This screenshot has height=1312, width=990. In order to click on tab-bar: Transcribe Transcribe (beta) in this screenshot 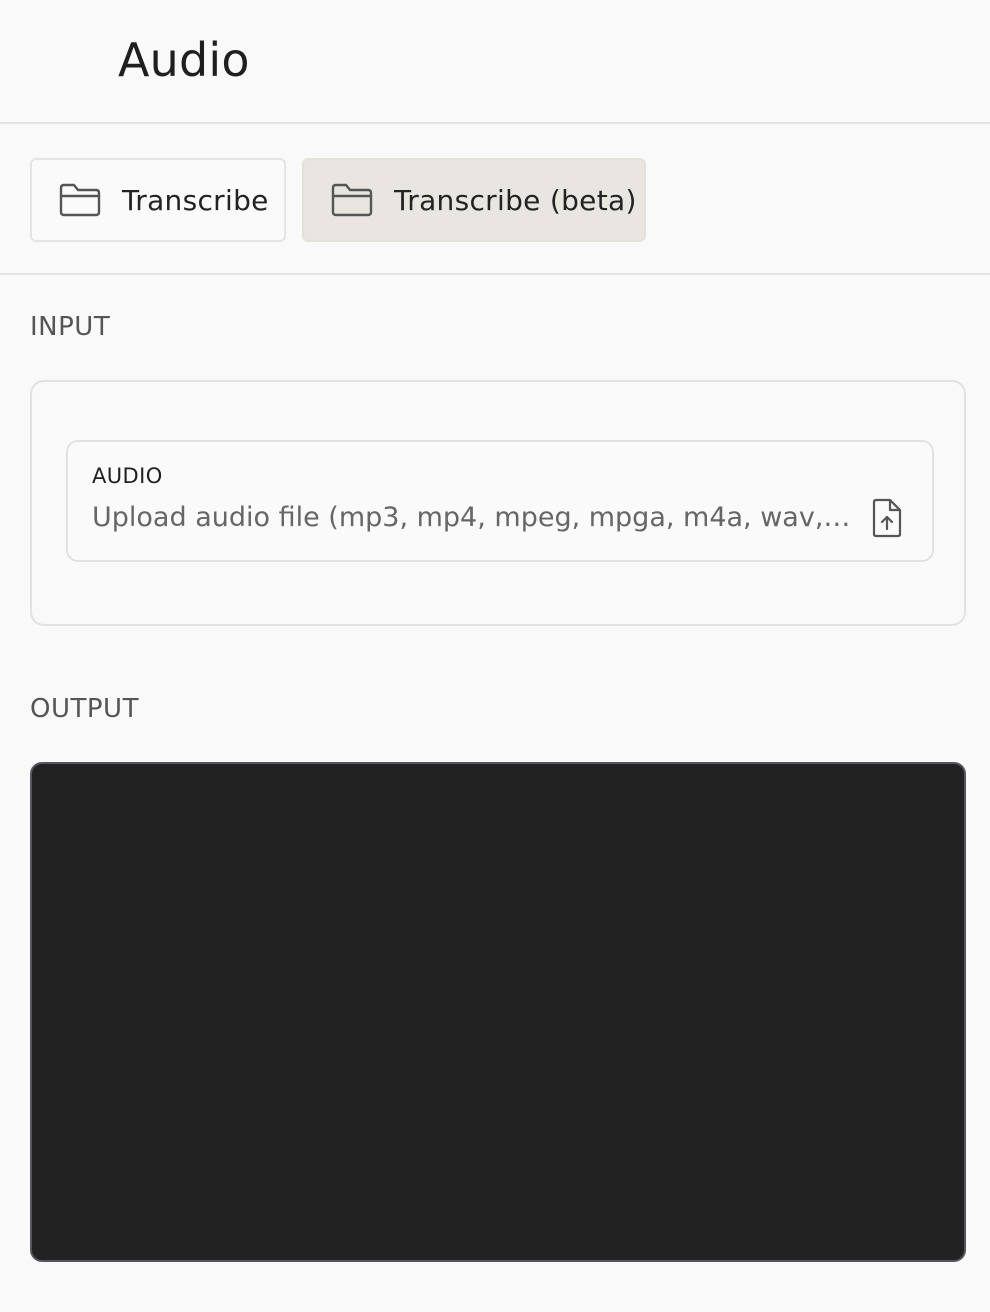, I will do `click(495, 199)`.